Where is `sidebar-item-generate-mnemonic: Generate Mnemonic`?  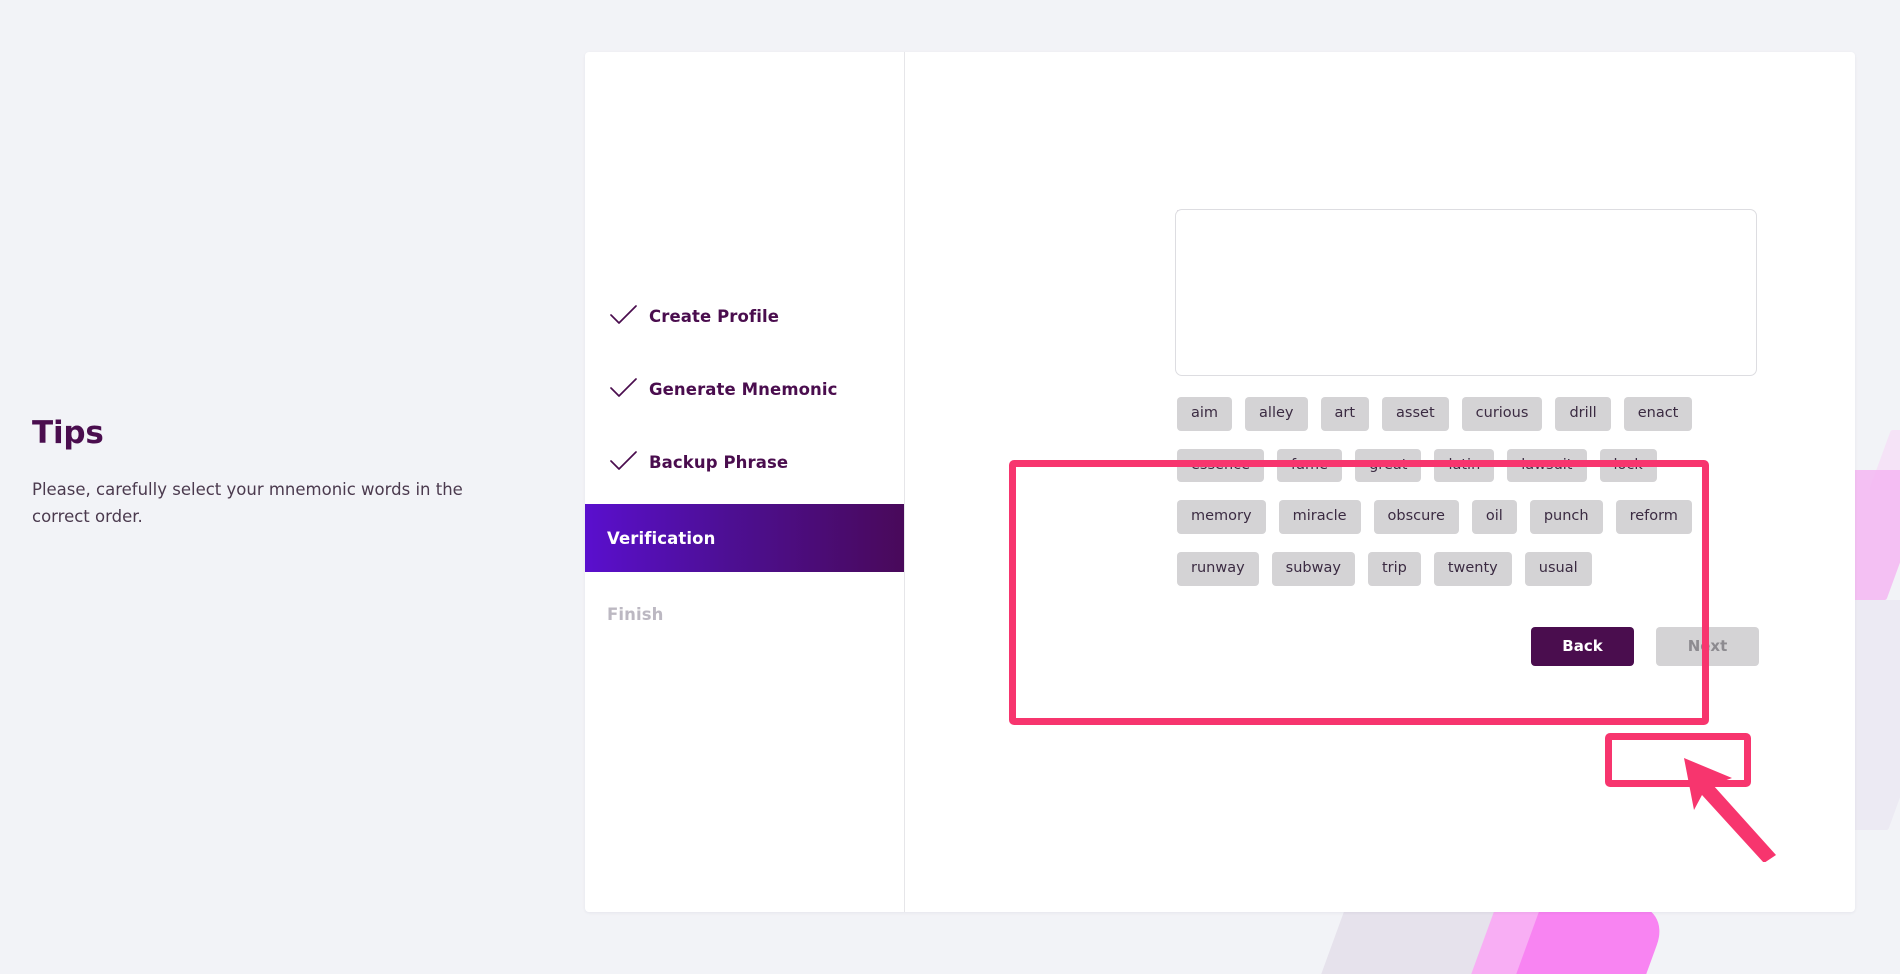 sidebar-item-generate-mnemonic: Generate Mnemonic is located at coordinates (744, 389).